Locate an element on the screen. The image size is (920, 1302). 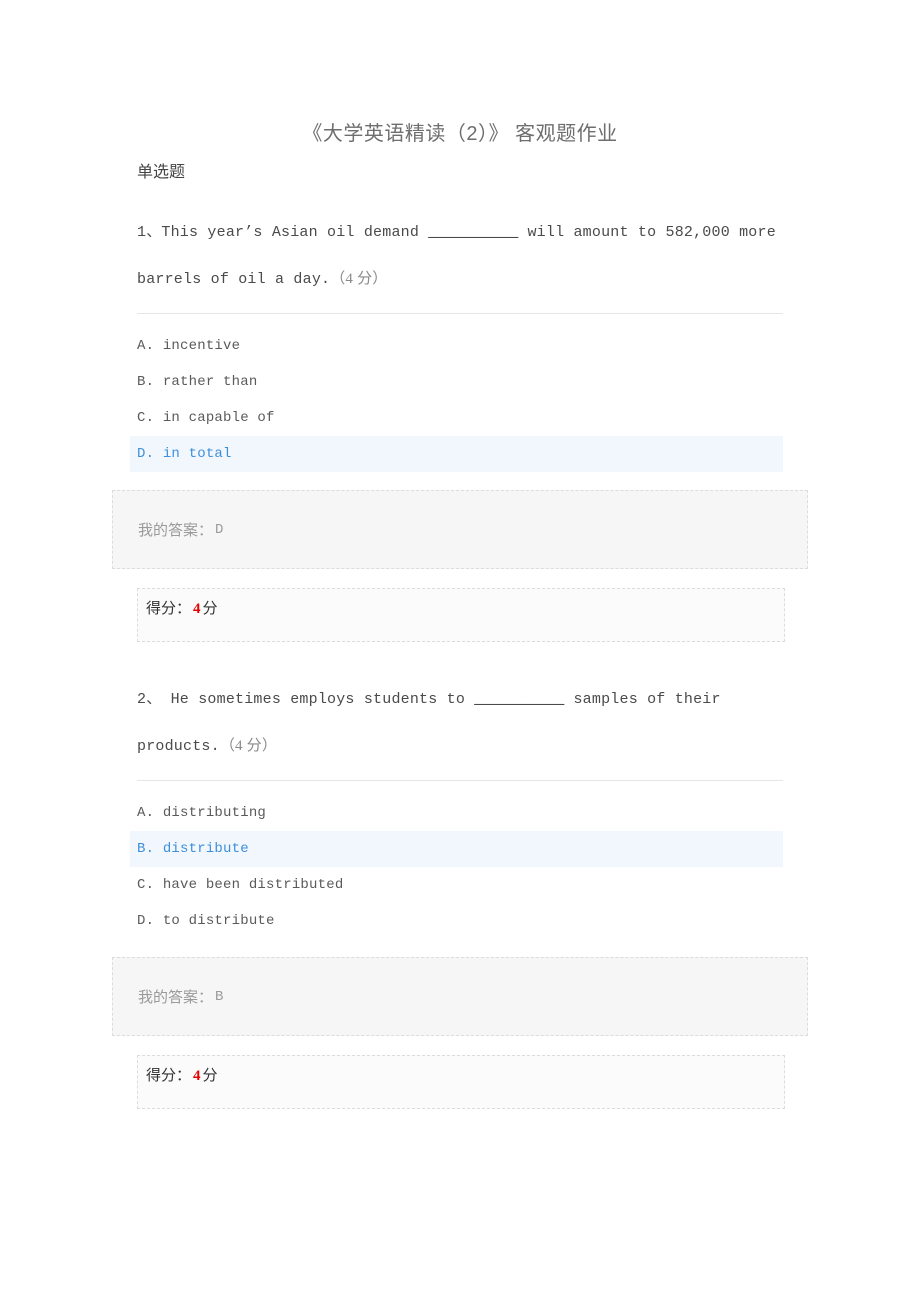
option-a: A. distributing is located at coordinates (456, 813).